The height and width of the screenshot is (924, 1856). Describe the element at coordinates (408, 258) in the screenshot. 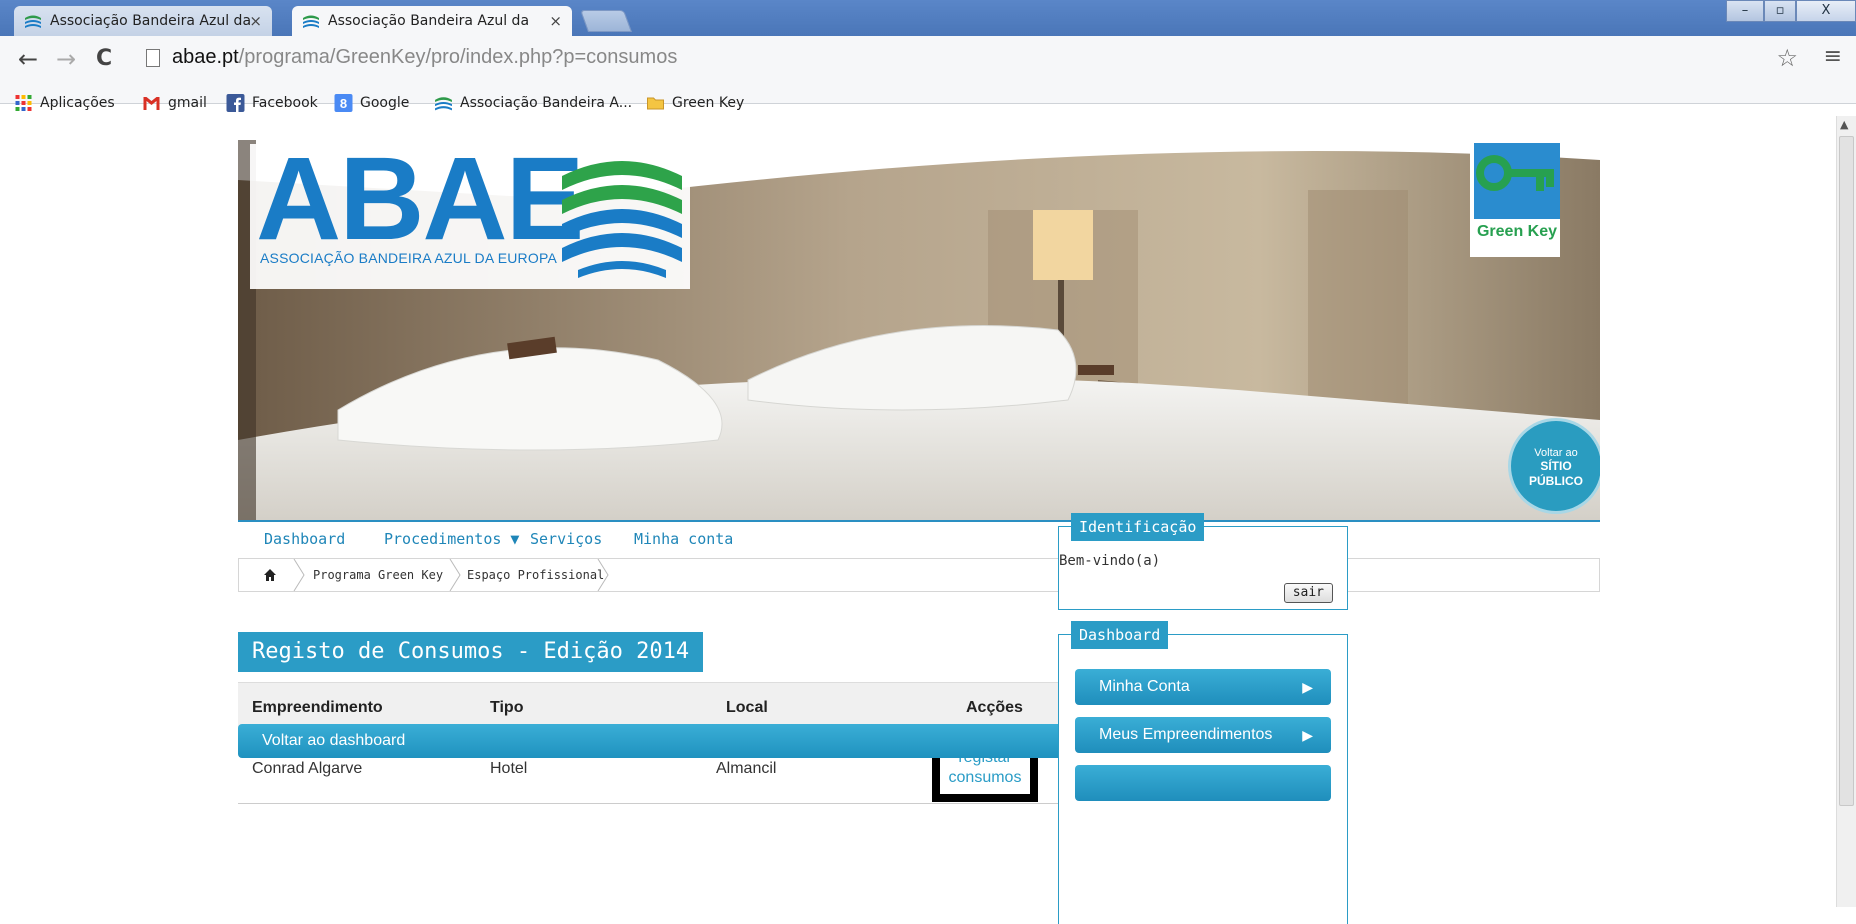

I see `logo-subtitle: ASSOCIAÇÃO BANDEIRA AZUL DA EUROPA` at that location.